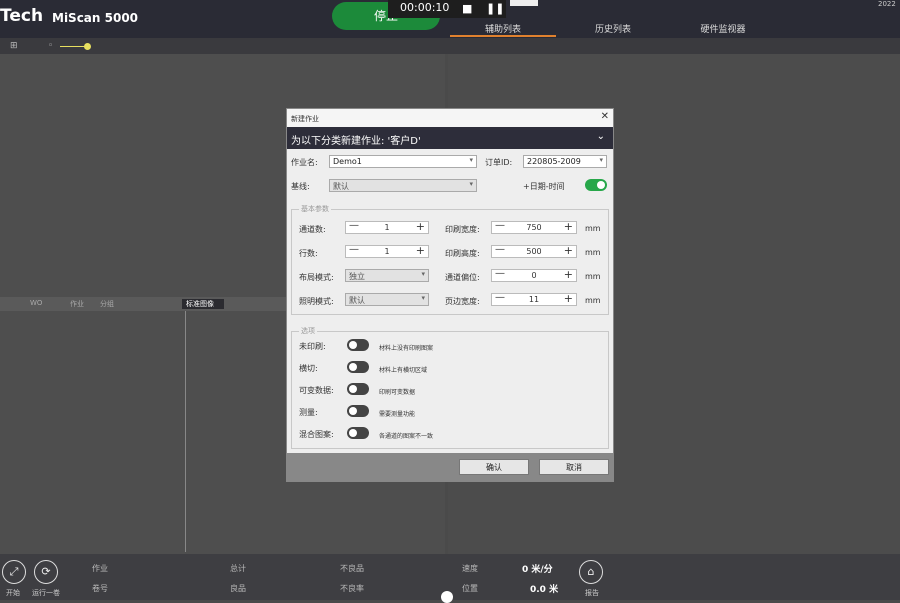  I want to click on option-toggle-variable-data, so click(358, 389).